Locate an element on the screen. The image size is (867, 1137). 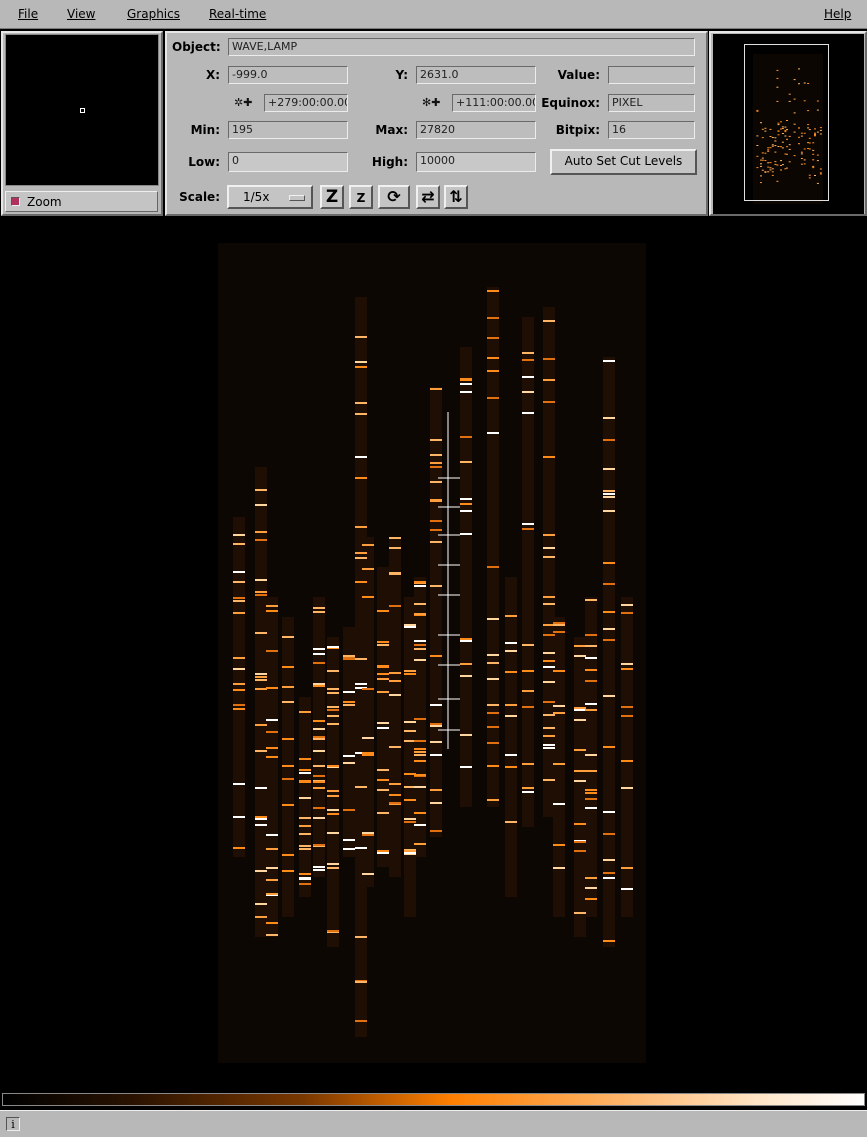
zoom-out-button: Z is located at coordinates (361, 197).